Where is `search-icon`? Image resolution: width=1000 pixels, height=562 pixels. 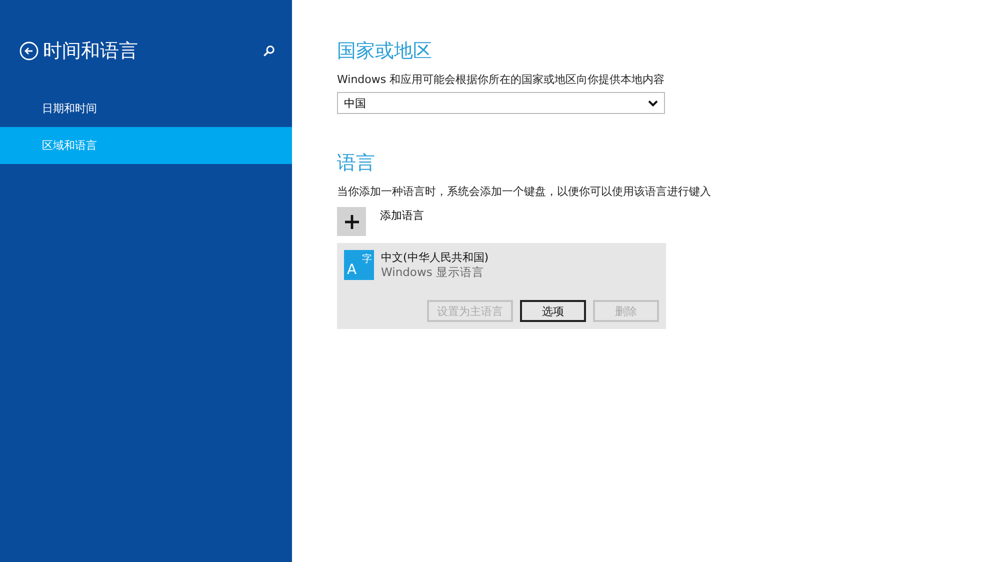 search-icon is located at coordinates (269, 51).